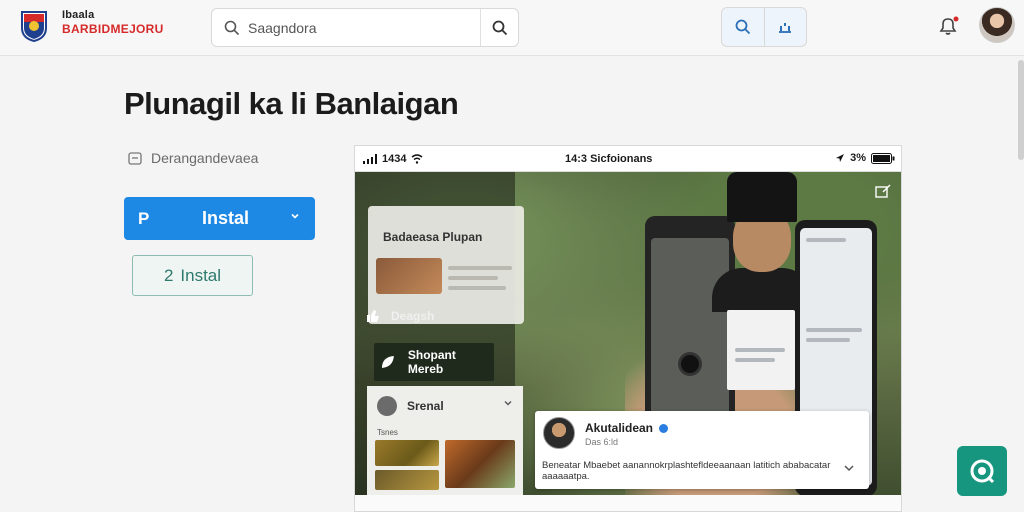  What do you see at coordinates (690, 364) in the screenshot?
I see `camera-icon` at bounding box center [690, 364].